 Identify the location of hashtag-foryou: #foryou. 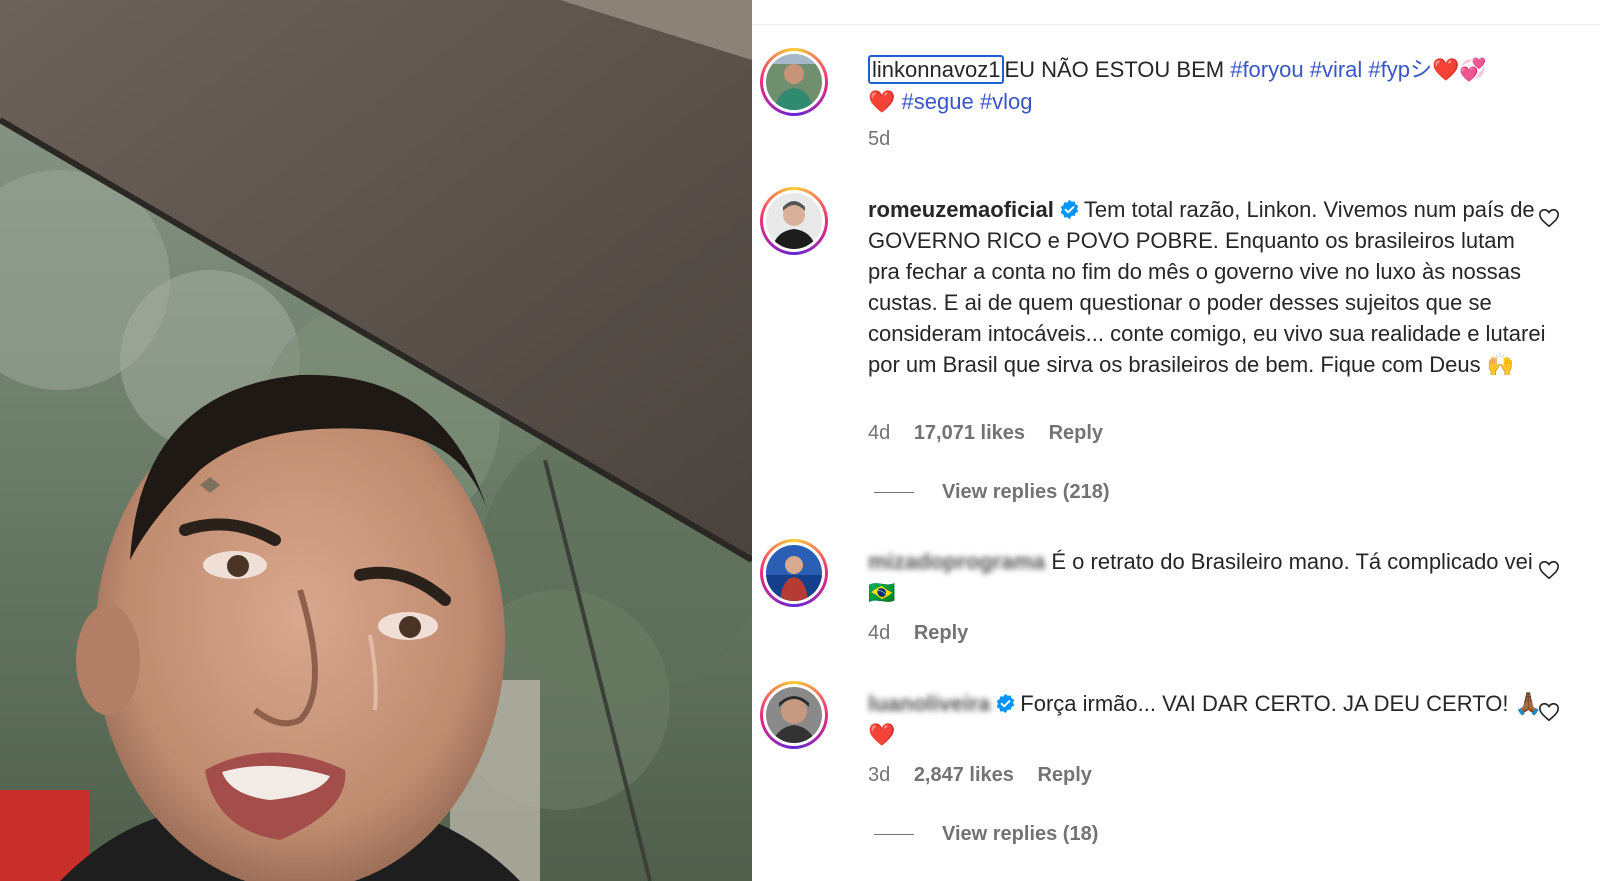
(1266, 69).